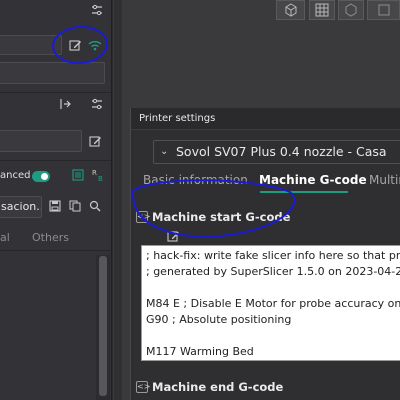 This screenshot has height=400, width=400. What do you see at coordinates (15, 175) in the screenshot?
I see `advanced-label: anced` at bounding box center [15, 175].